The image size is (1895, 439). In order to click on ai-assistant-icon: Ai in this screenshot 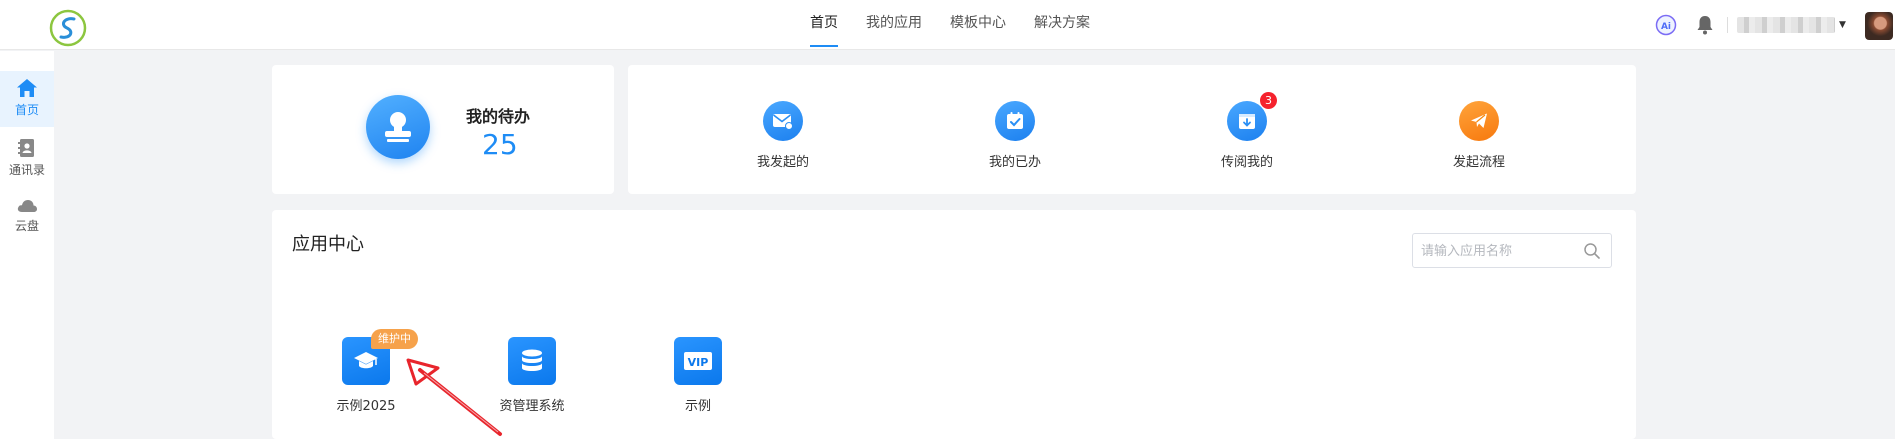, I will do `click(1666, 25)`.